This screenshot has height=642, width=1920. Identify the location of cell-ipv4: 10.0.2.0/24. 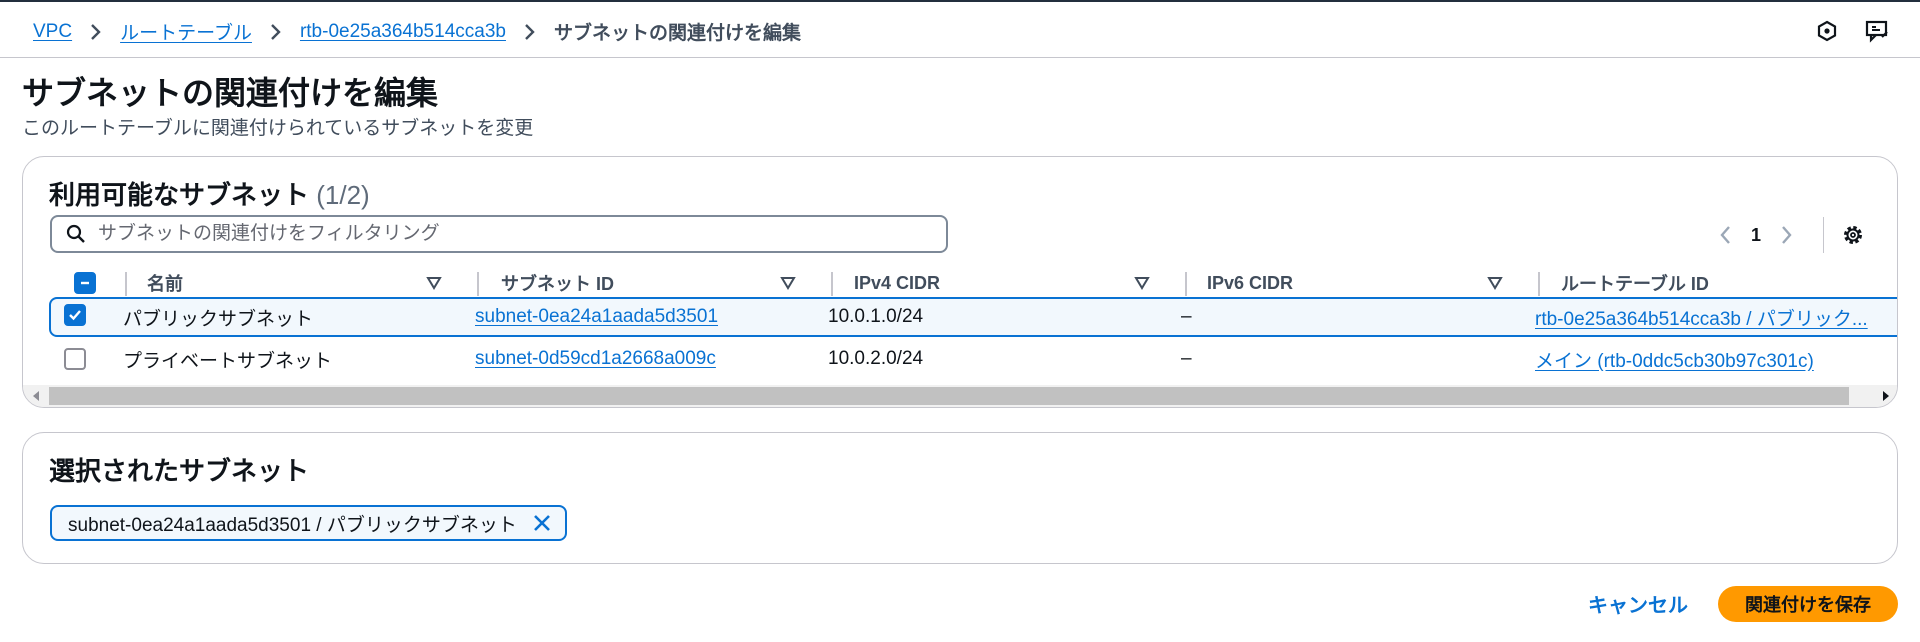
(876, 358).